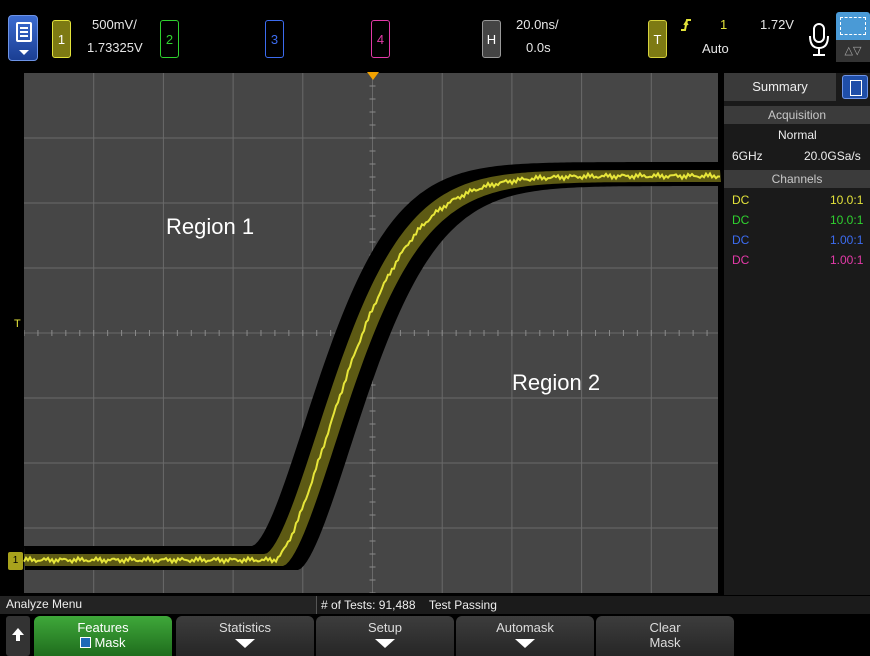  I want to click on channel-1-offset: 1.73325V, so click(115, 47).